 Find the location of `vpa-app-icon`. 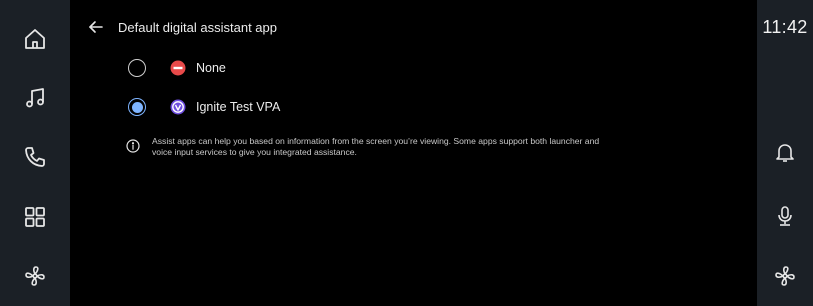

vpa-app-icon is located at coordinates (178, 107).